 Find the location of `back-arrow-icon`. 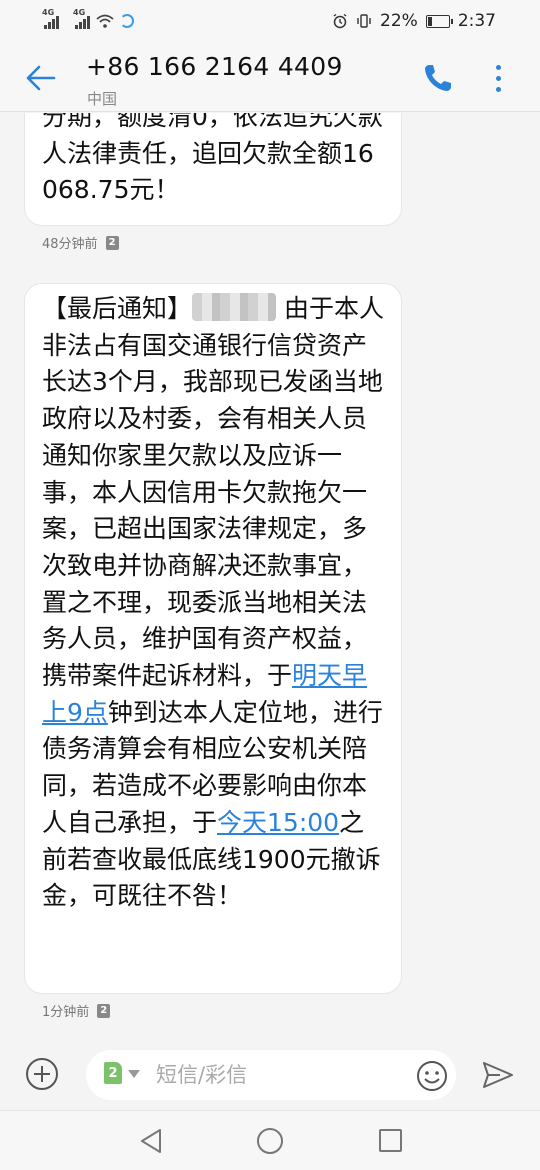

back-arrow-icon is located at coordinates (42, 78).